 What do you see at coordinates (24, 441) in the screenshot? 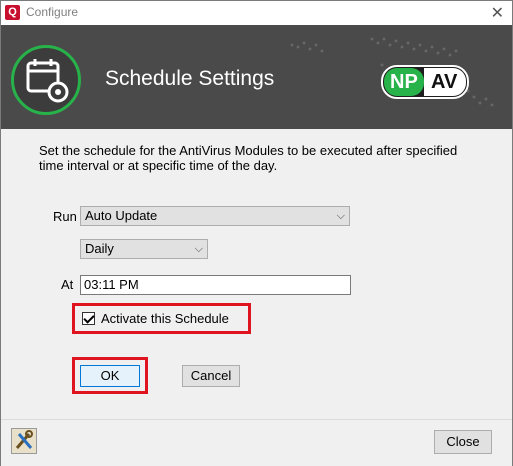
I see `tools-icon` at bounding box center [24, 441].